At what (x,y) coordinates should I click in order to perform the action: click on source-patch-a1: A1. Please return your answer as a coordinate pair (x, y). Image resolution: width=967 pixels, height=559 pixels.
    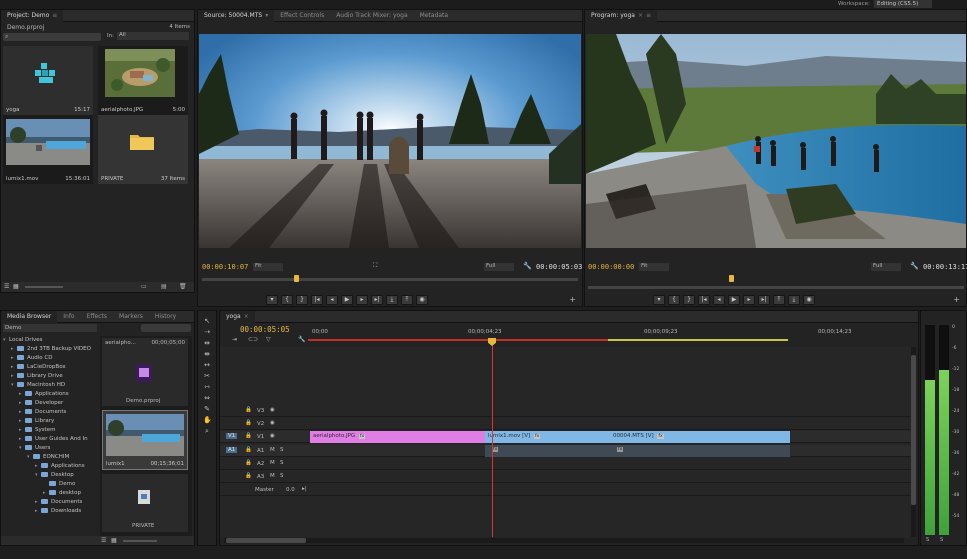
    Looking at the image, I should click on (232, 450).